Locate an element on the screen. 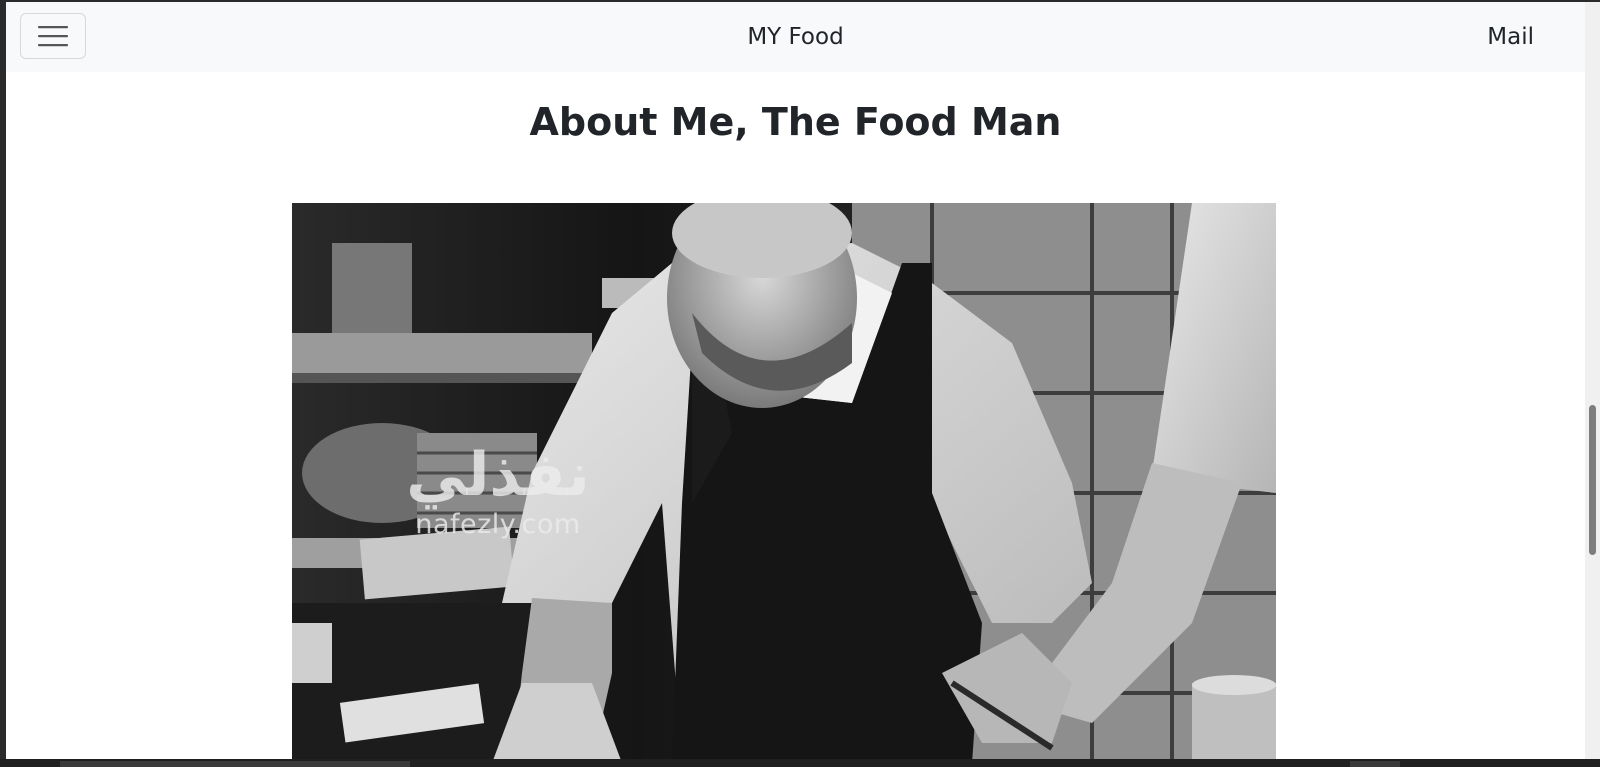 The width and height of the screenshot is (1600, 767). menu-toggle-button is located at coordinates (53, 36).